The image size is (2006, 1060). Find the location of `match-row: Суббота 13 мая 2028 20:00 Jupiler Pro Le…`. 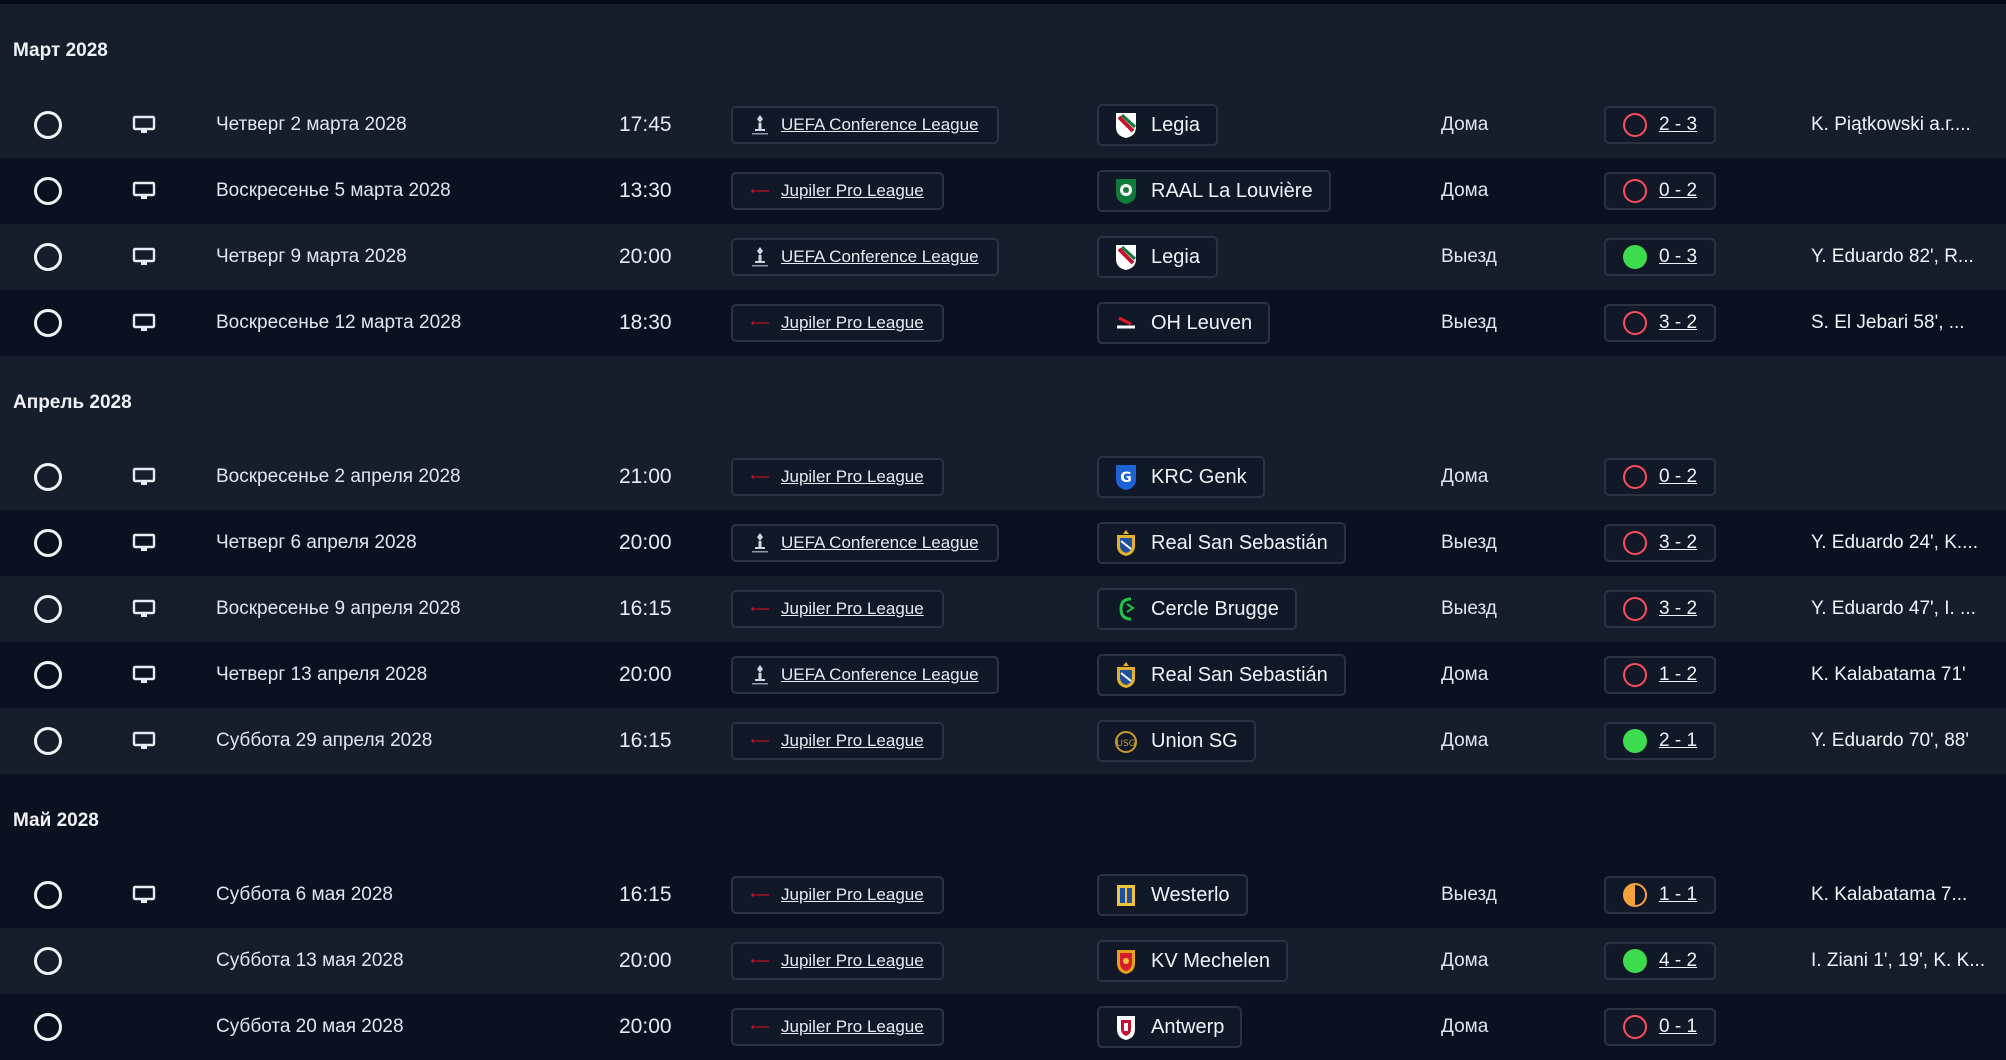

match-row: Суббота 13 мая 2028 20:00 Jupiler Pro Le… is located at coordinates (1003, 961).